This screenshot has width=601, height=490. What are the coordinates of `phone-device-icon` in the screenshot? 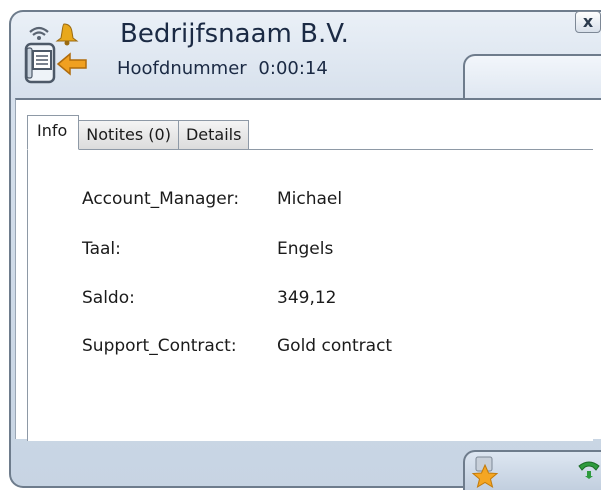 It's located at (40, 63).